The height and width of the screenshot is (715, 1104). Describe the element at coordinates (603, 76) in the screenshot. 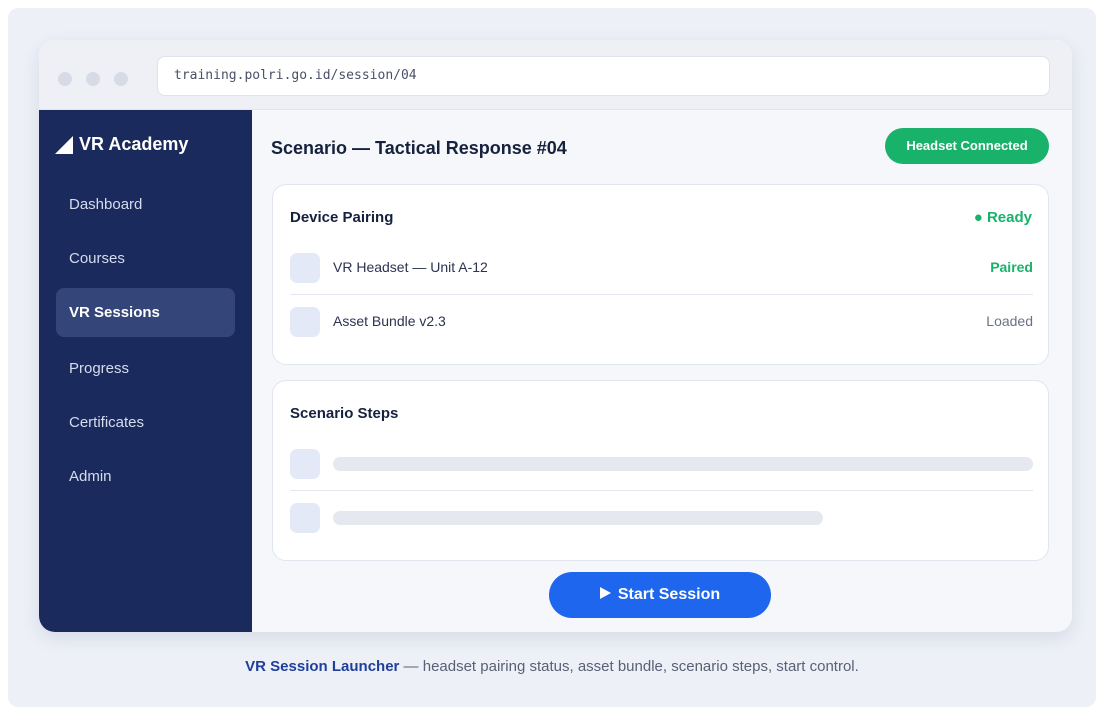

I see `address-bar: training.polri.go.id/session/04` at that location.